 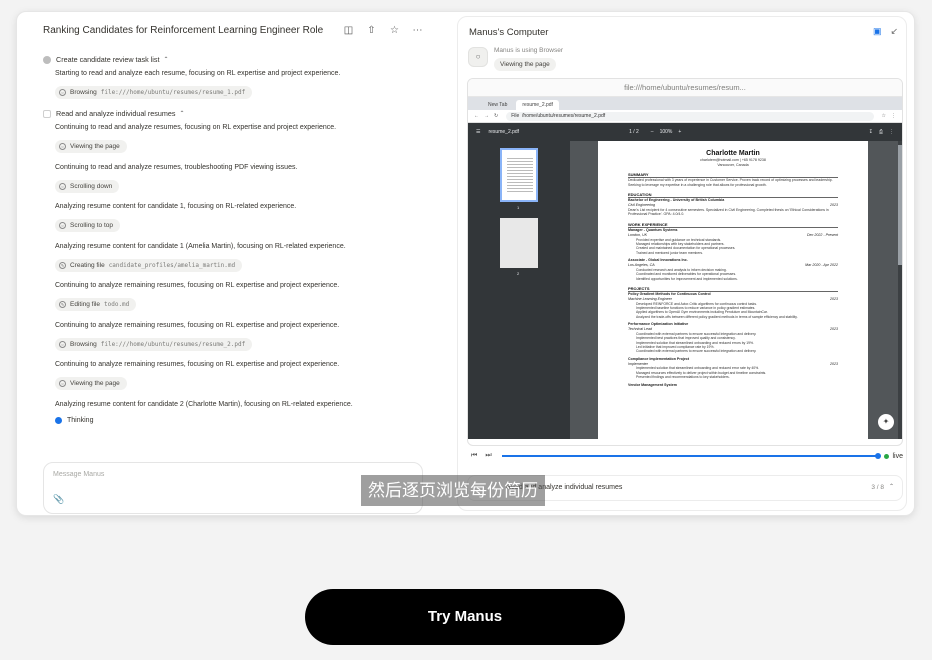 I want to click on file-edit-icon: ✎, so click(x=62, y=265).